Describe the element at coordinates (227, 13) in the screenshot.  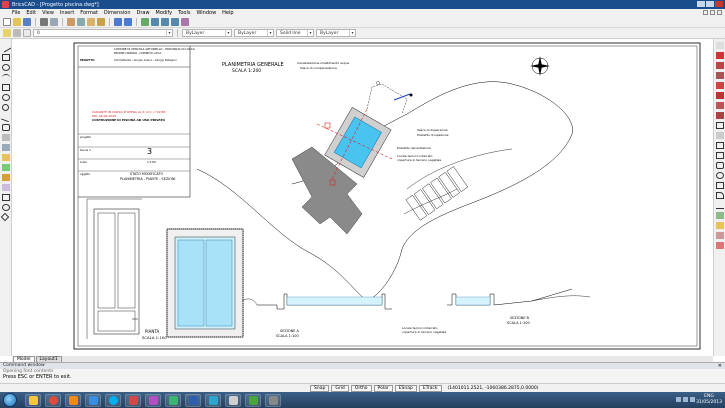
I see `menu-help: Help` at that location.